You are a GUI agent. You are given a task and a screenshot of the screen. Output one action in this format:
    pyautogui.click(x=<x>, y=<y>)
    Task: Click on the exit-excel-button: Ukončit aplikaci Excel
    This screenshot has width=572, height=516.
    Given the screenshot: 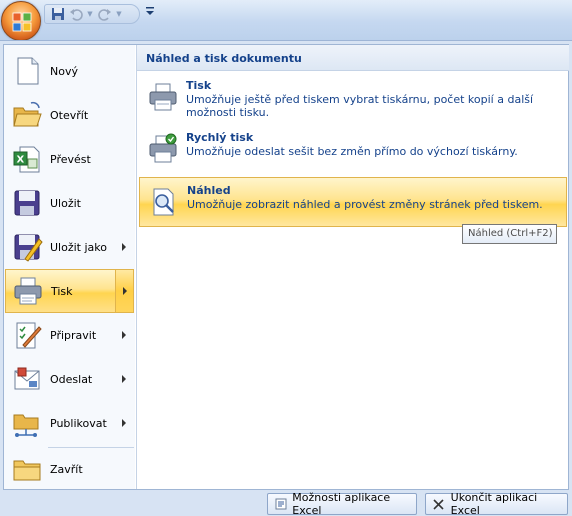 What is the action you would take?
    pyautogui.click(x=496, y=503)
    